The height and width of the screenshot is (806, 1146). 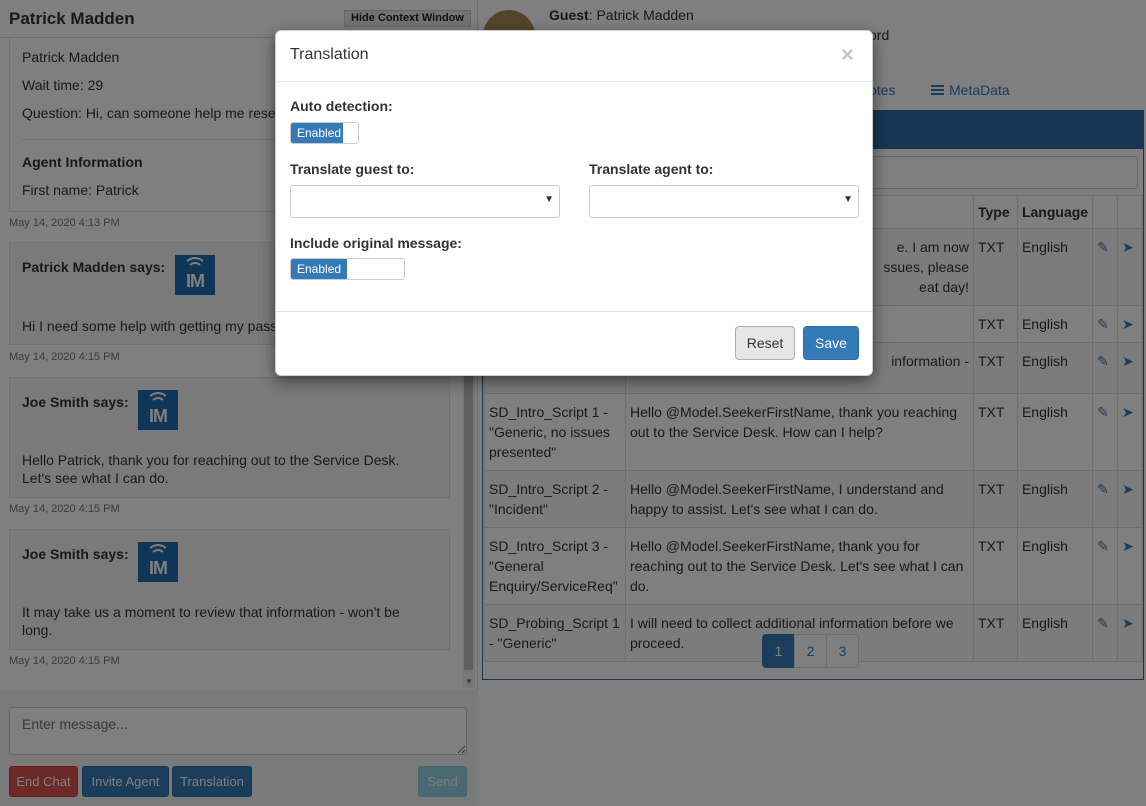 I want to click on include-original-label: Include original message:, so click(x=376, y=243).